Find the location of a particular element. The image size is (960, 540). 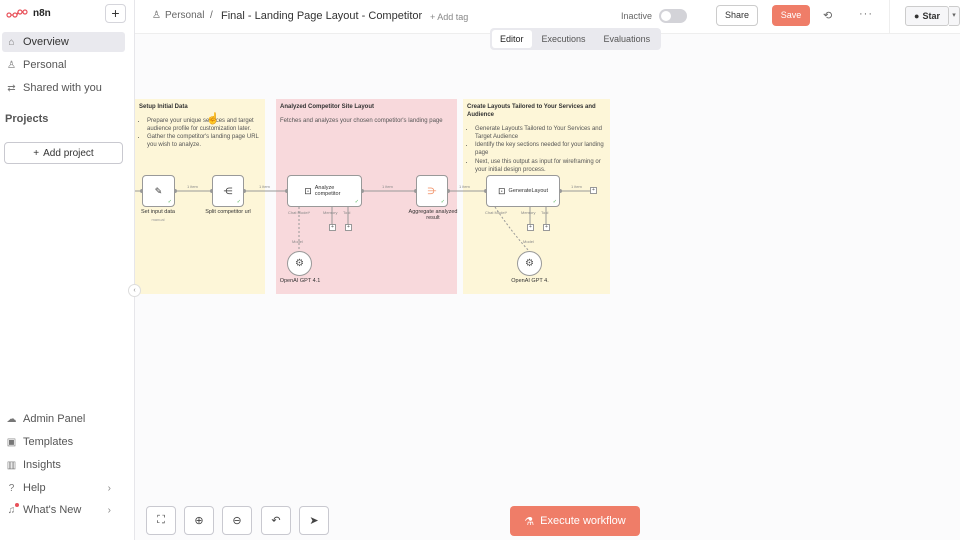

zoom-out-button: ⊖ is located at coordinates (237, 520).